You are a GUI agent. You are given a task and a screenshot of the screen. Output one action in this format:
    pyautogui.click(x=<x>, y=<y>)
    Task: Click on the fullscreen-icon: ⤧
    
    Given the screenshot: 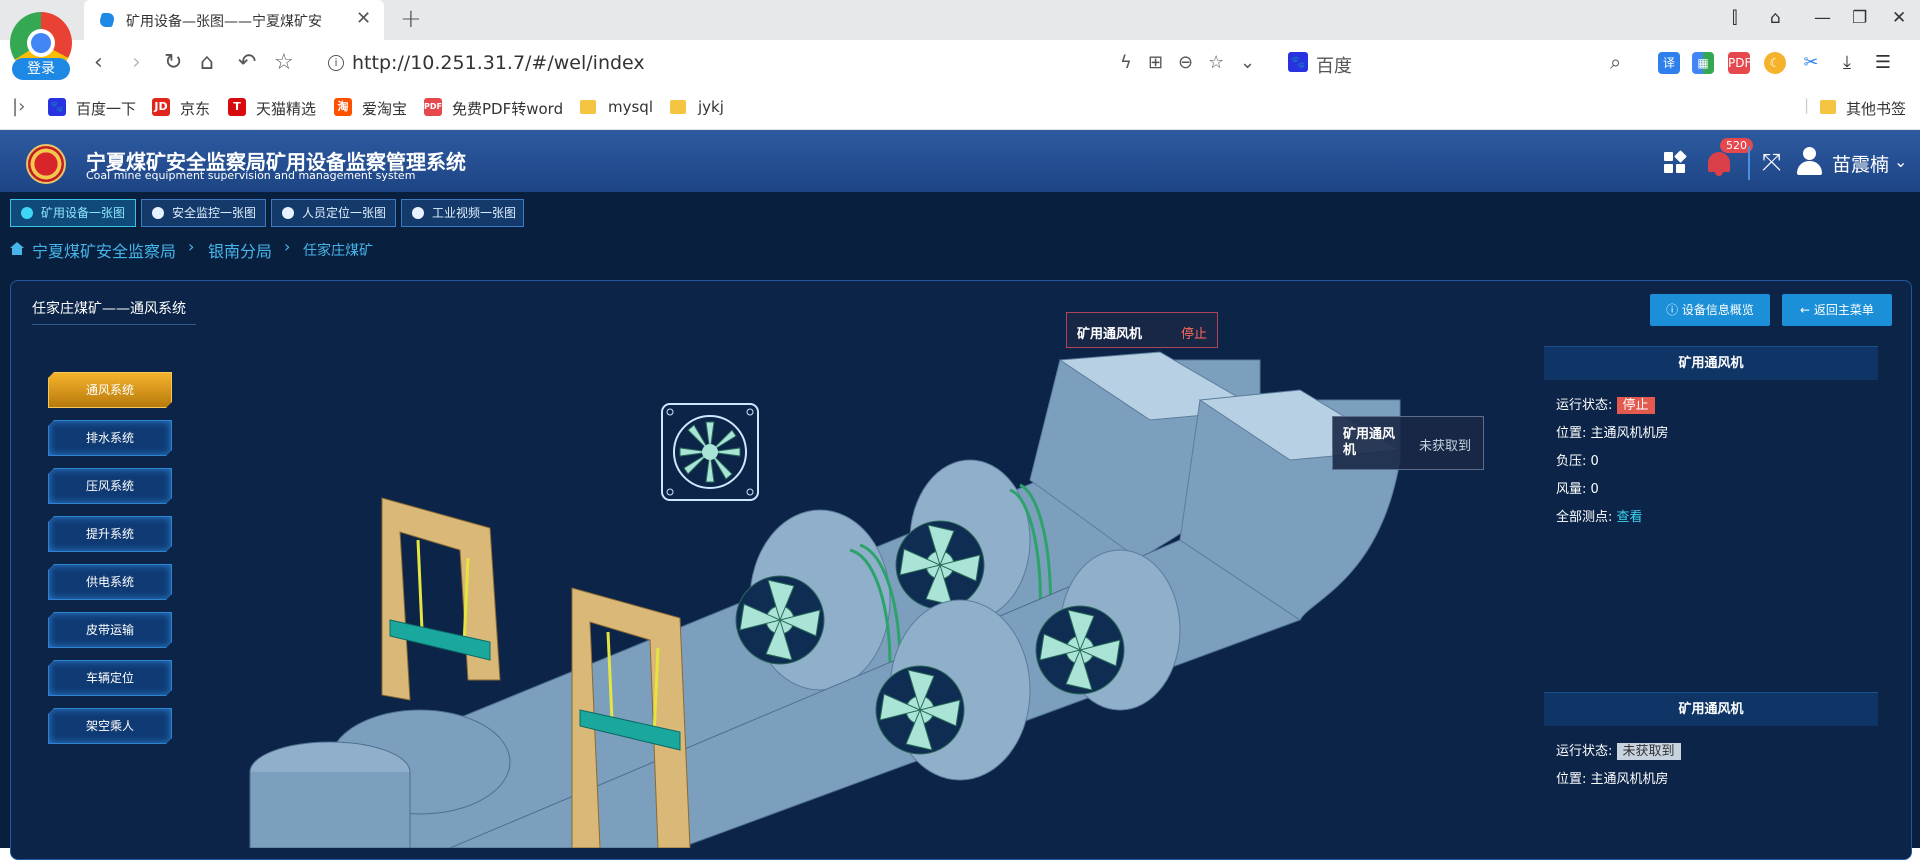 What is the action you would take?
    pyautogui.click(x=1771, y=162)
    